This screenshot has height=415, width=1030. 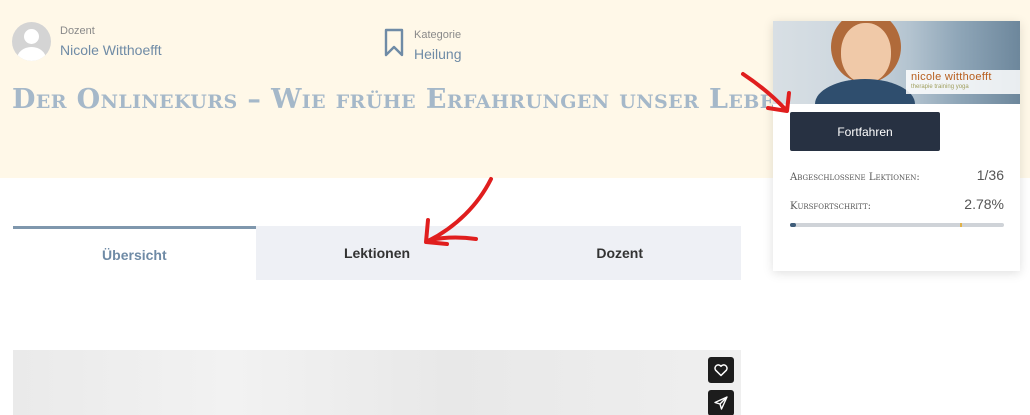 I want to click on avatar, so click(x=31, y=41).